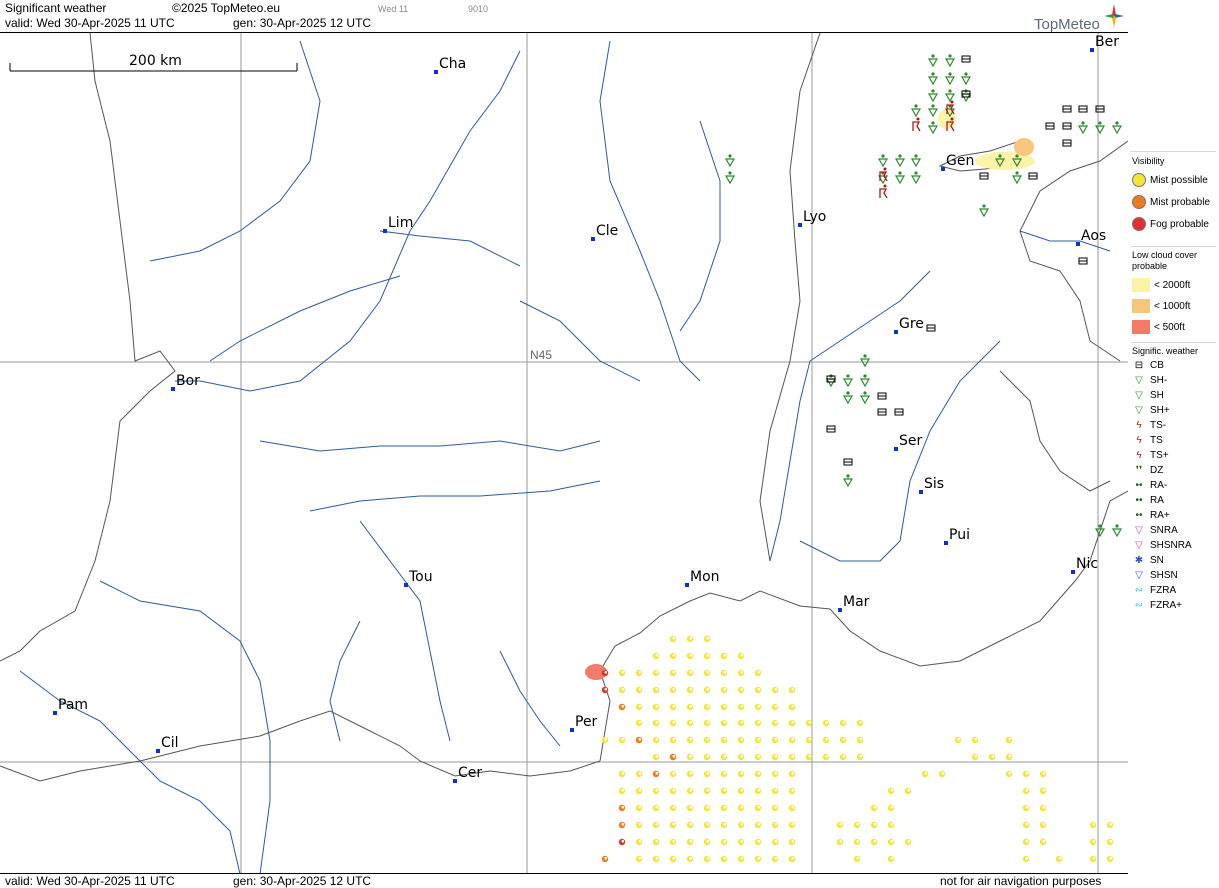 This screenshot has height=888, width=1219. What do you see at coordinates (56, 8) in the screenshot?
I see `chart-title: Significant weather` at bounding box center [56, 8].